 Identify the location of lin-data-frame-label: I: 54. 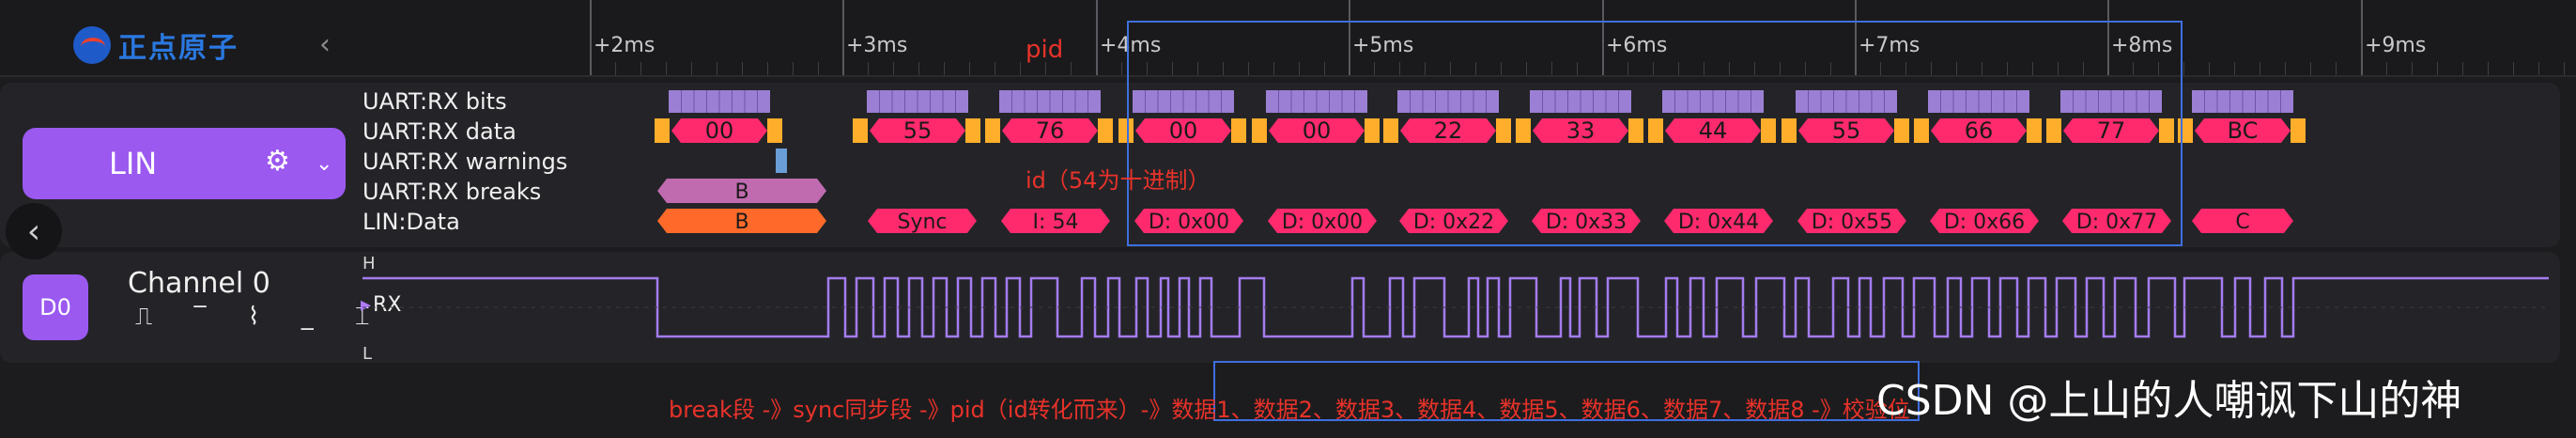
(1056, 222).